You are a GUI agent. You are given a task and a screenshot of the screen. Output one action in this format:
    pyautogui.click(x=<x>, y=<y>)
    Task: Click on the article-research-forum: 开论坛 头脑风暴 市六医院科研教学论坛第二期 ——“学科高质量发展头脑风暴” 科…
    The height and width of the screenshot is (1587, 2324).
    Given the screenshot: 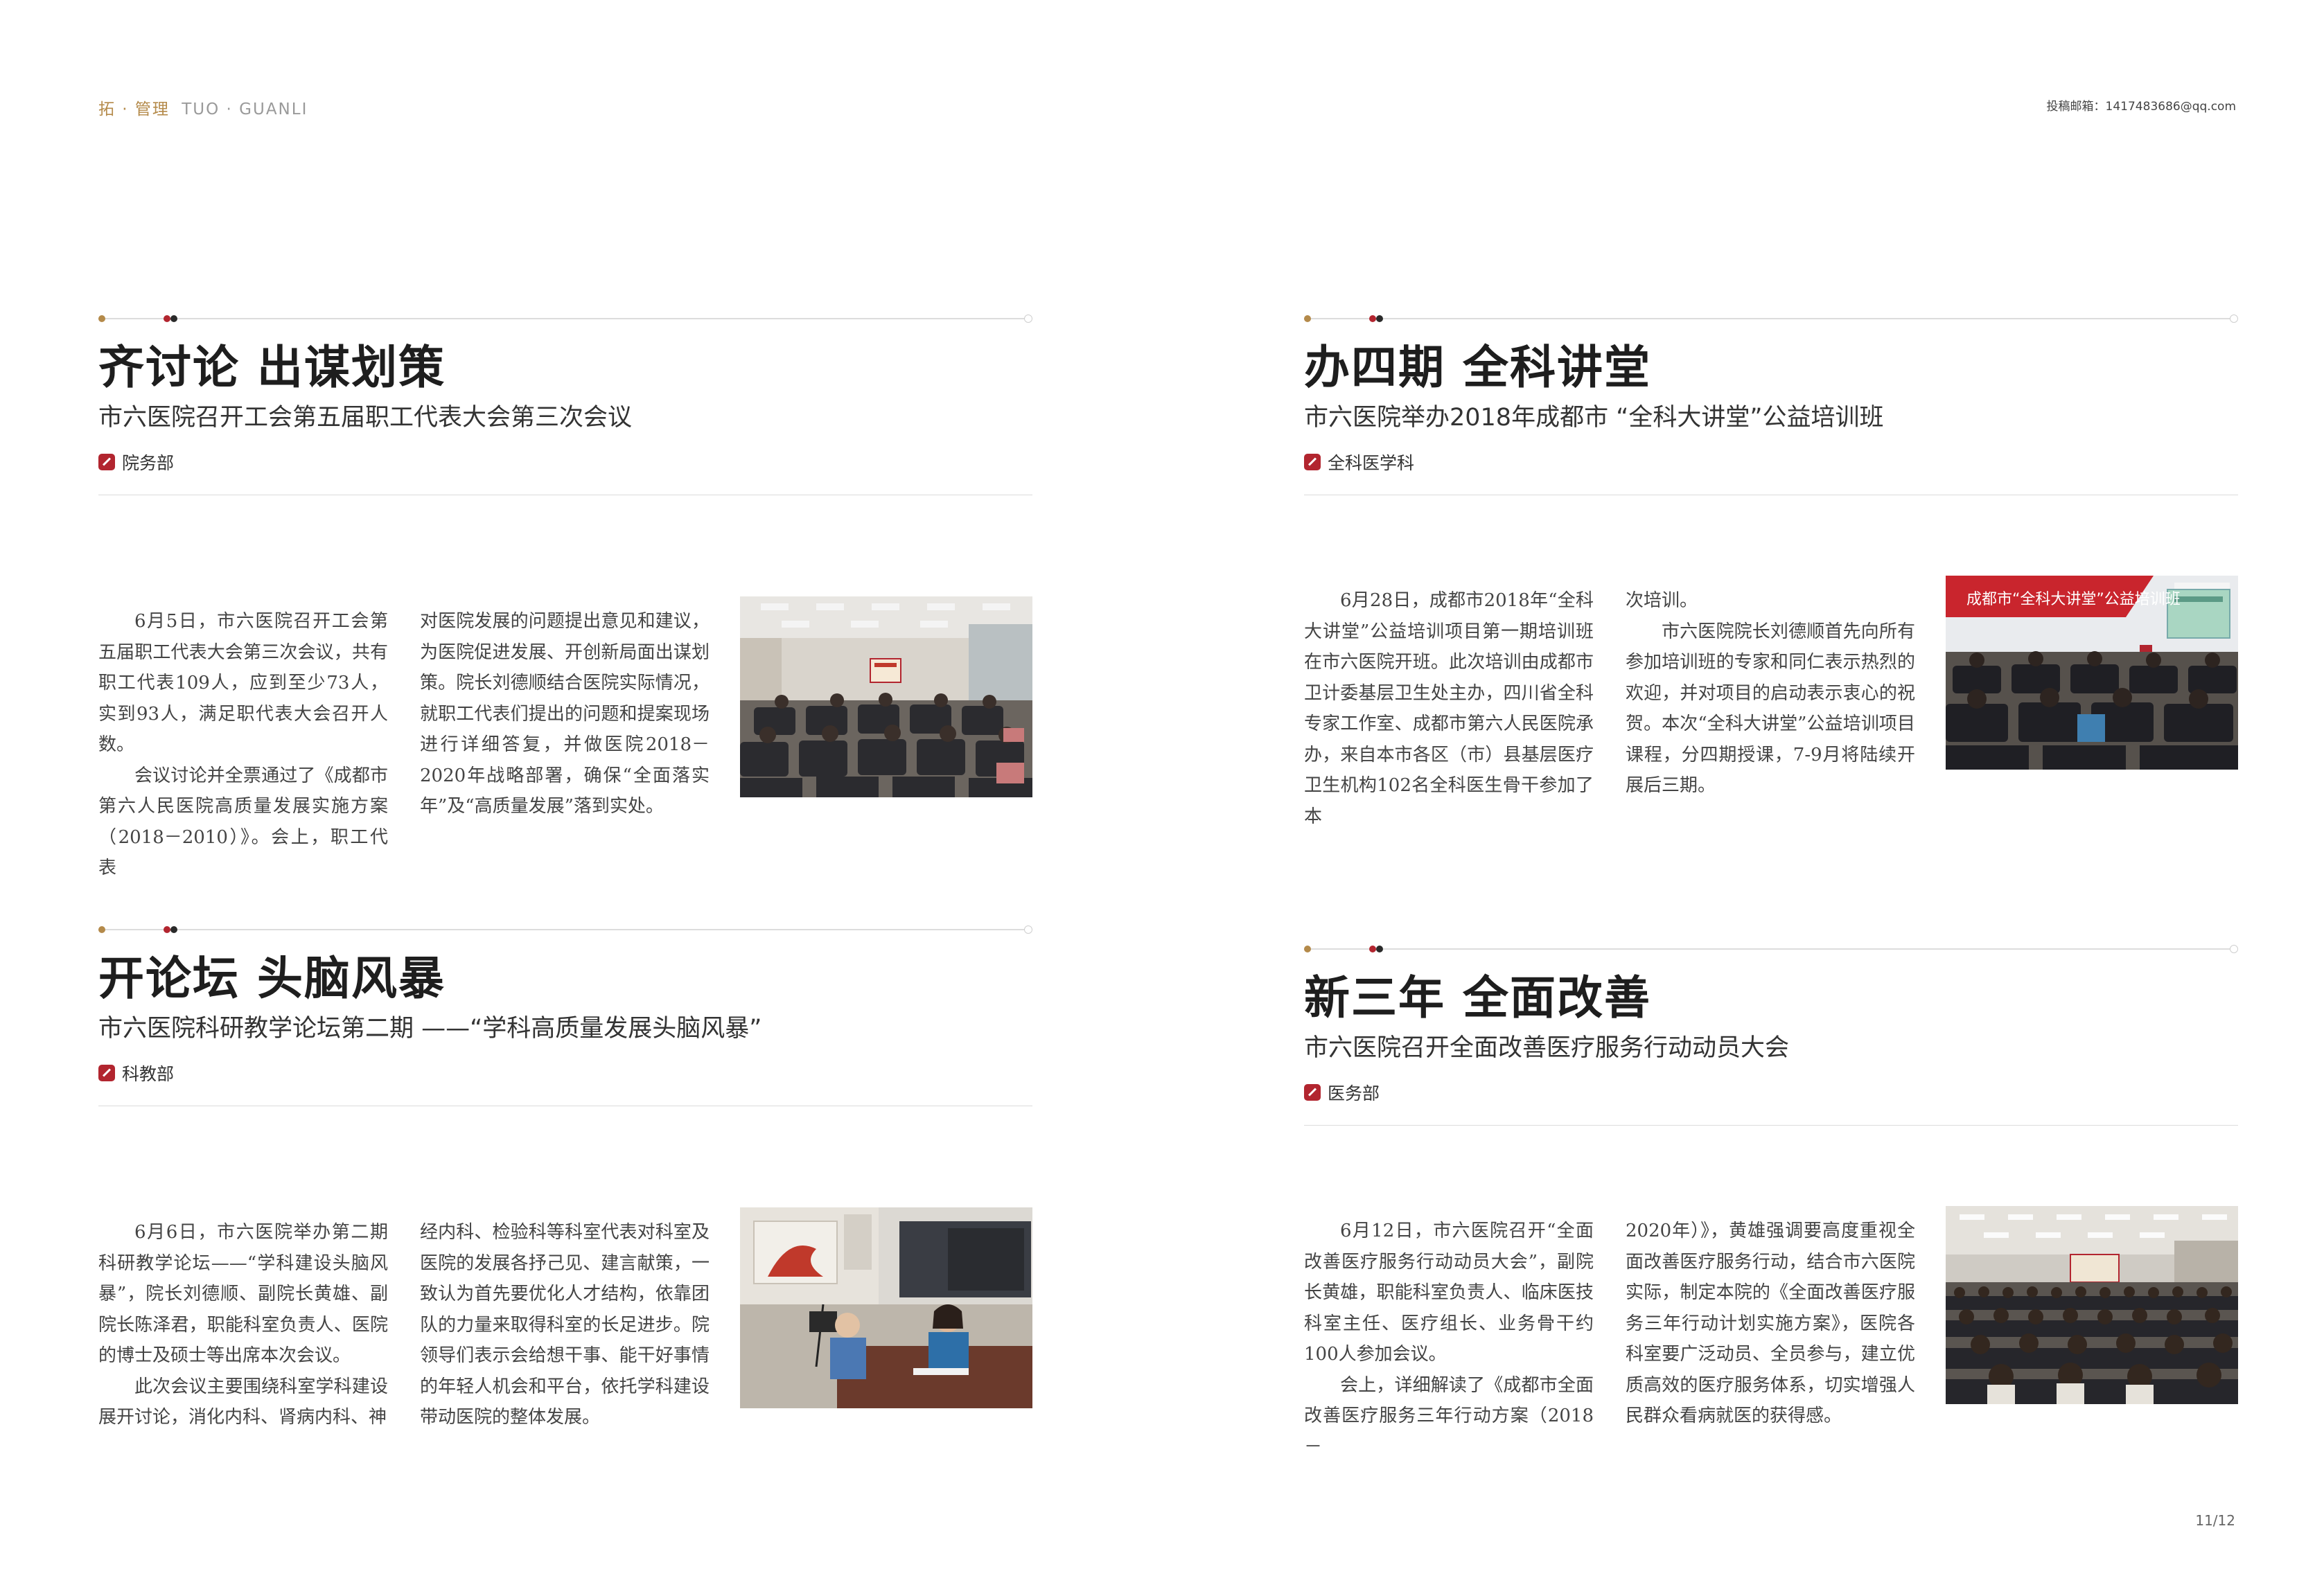 What is the action you would take?
    pyautogui.click(x=565, y=1178)
    